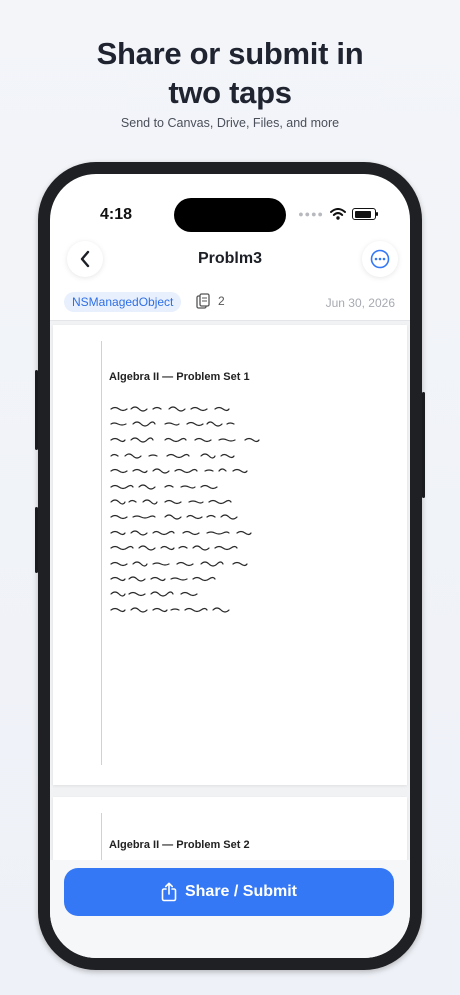 Image resolution: width=460 pixels, height=995 pixels. Describe the element at coordinates (116, 214) in the screenshot. I see `status-time: 4:18` at that location.